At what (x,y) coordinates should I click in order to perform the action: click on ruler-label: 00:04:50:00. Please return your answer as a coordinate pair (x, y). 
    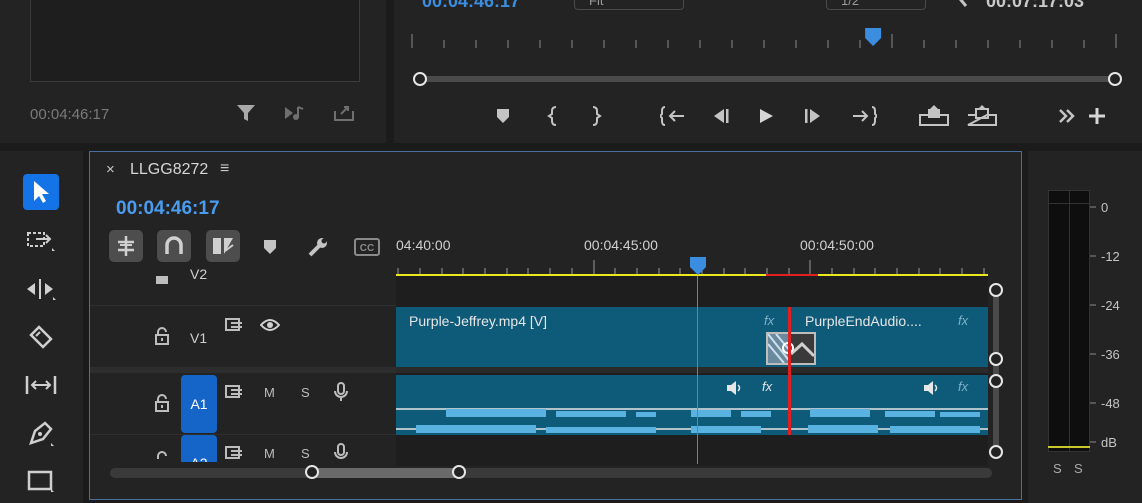
    Looking at the image, I should click on (837, 245).